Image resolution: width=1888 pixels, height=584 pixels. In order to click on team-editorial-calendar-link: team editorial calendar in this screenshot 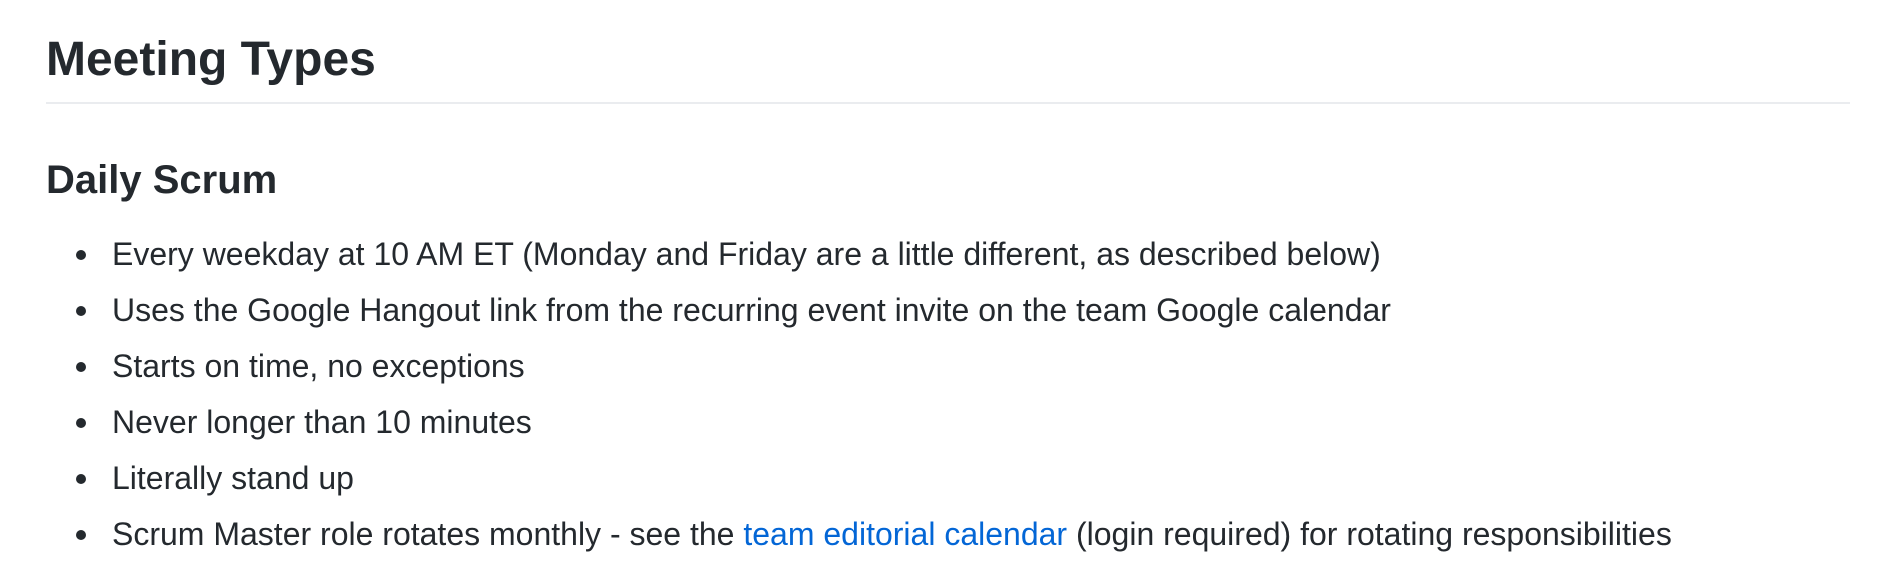, I will do `click(905, 534)`.